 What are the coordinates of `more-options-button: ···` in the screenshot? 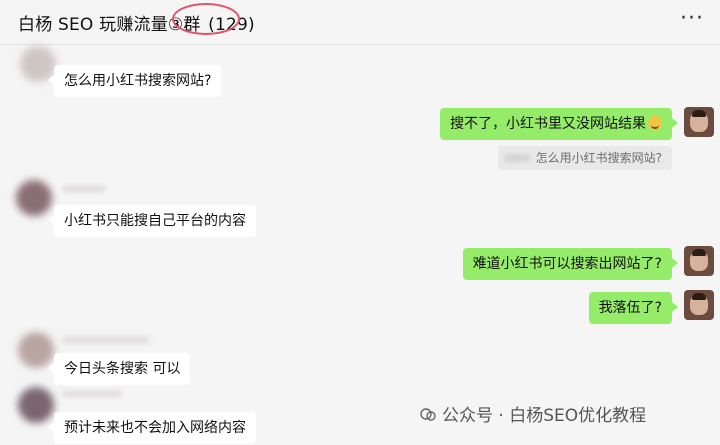 It's located at (692, 18).